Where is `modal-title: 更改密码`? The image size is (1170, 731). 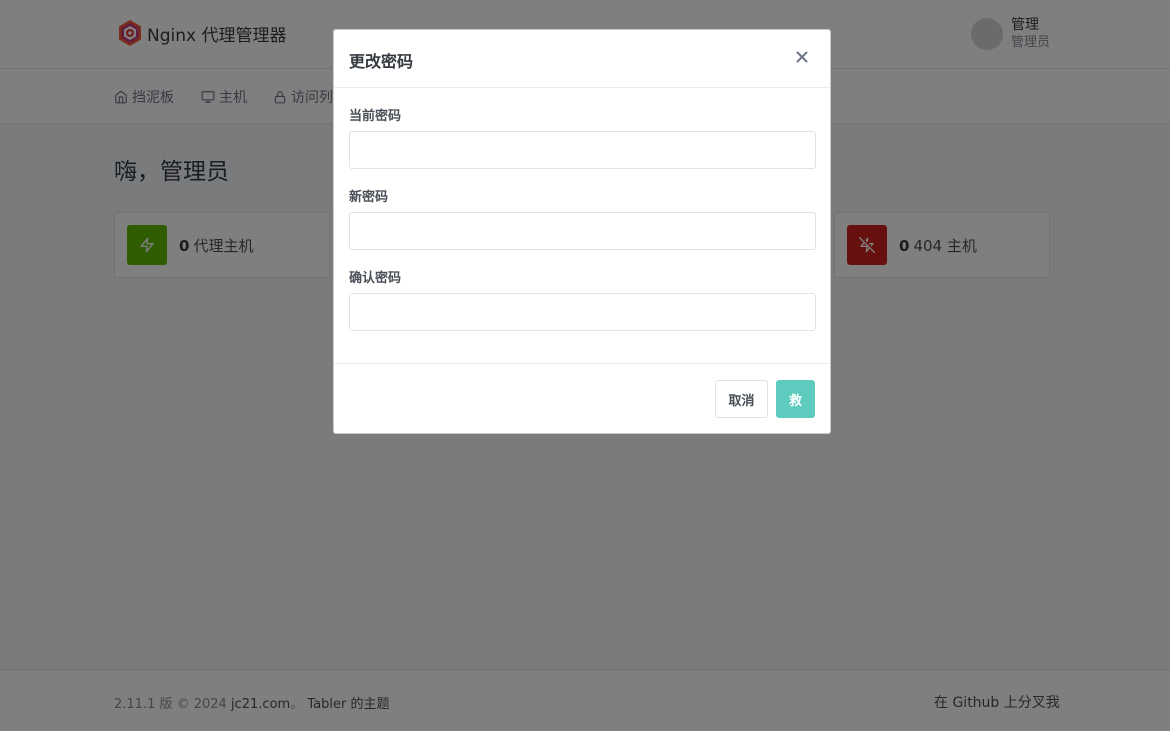 modal-title: 更改密码 is located at coordinates (381, 61).